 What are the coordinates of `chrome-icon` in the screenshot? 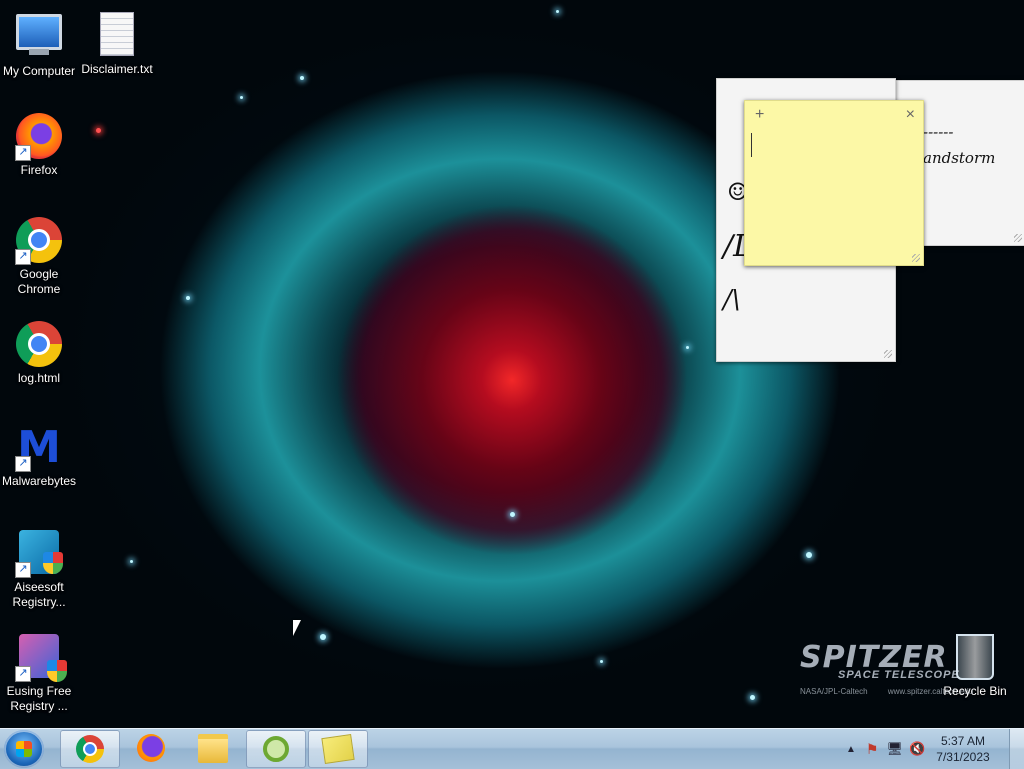 It's located at (90, 749).